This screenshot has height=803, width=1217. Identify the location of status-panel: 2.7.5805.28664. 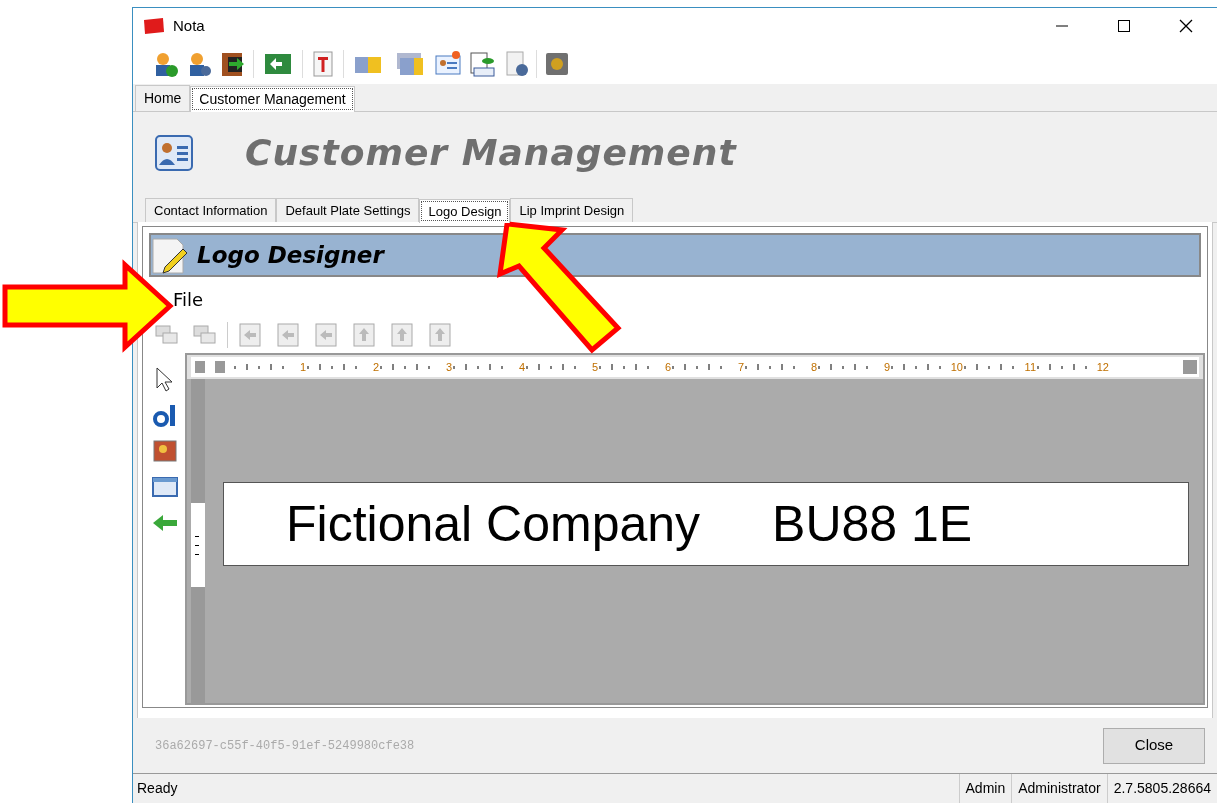
(1161, 788).